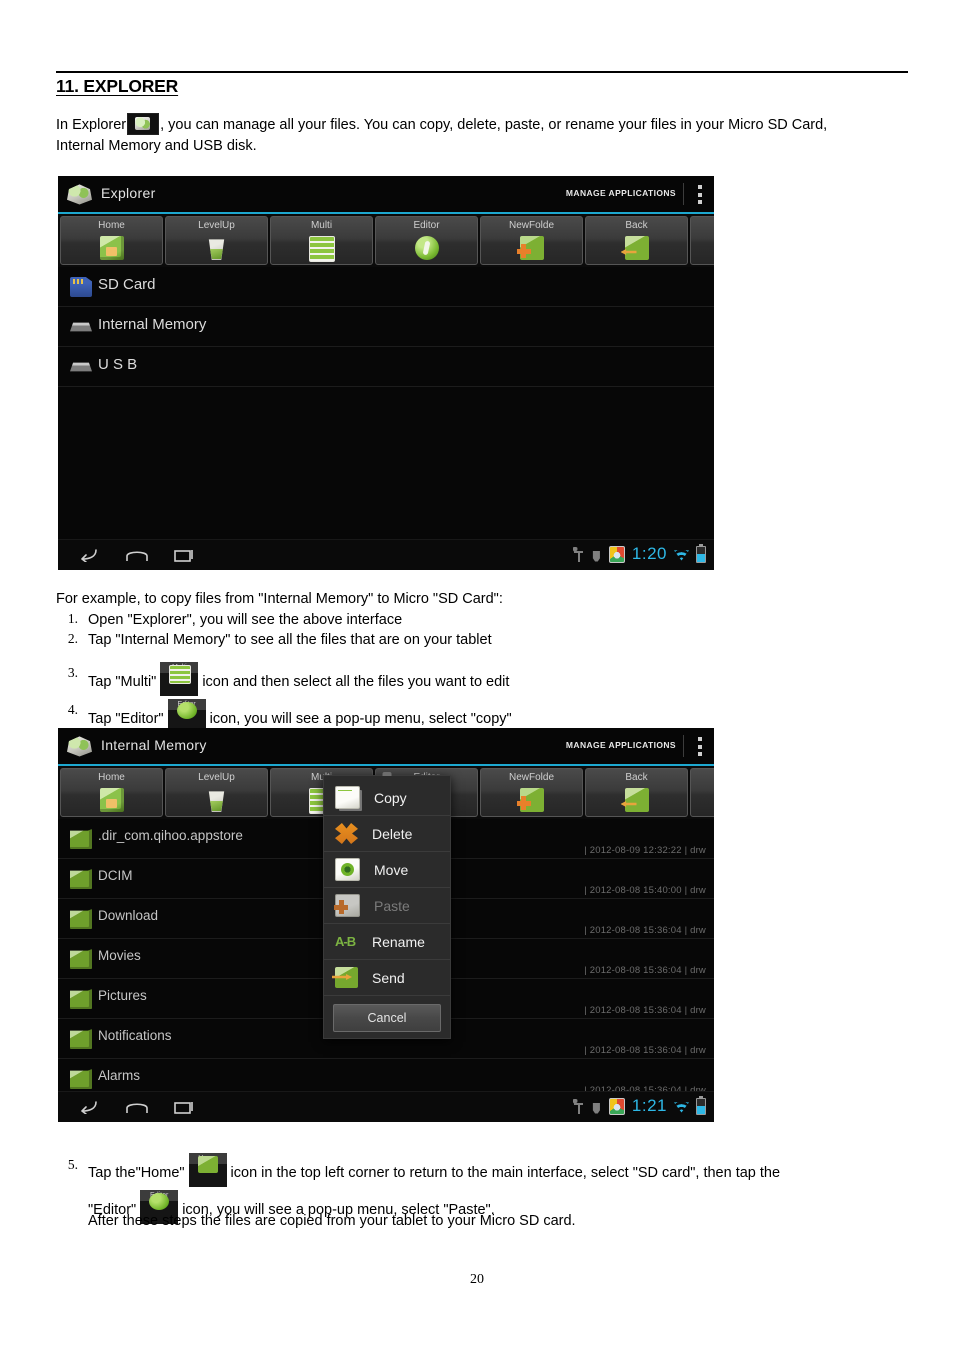 This screenshot has height=1350, width=954. What do you see at coordinates (387, 906) in the screenshot?
I see `menu-item-paste: Paste` at bounding box center [387, 906].